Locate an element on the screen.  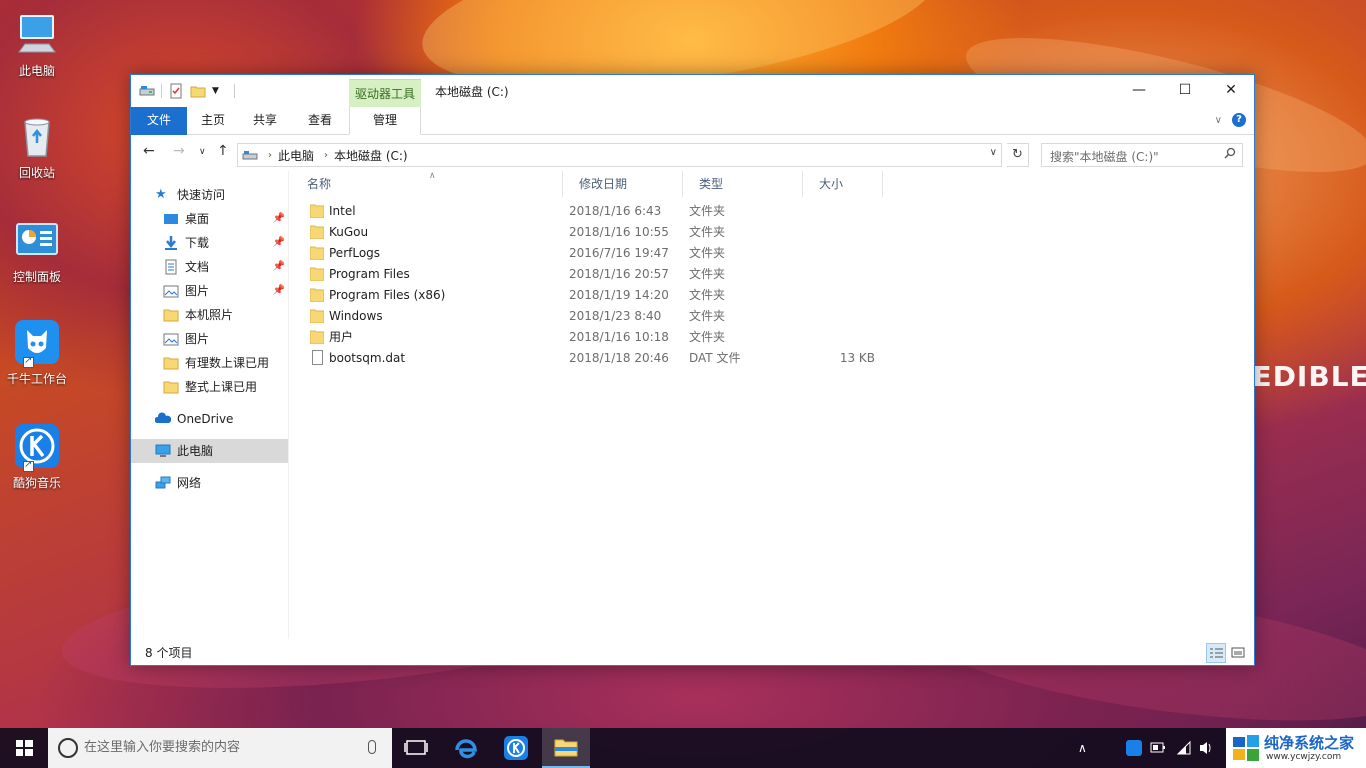
column-label: 类型 is located at coordinates (711, 184).